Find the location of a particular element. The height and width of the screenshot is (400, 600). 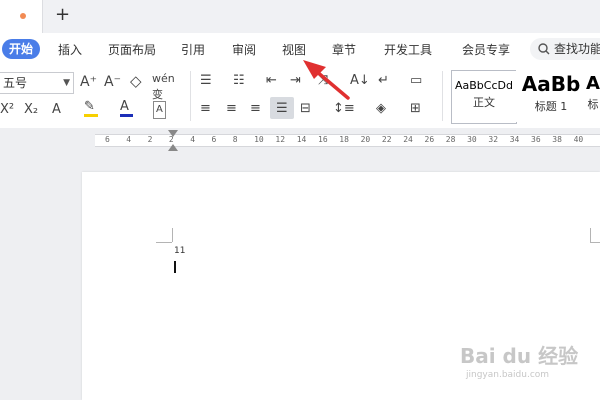

watermark-brand: Bai du 经验 is located at coordinates (519, 356).